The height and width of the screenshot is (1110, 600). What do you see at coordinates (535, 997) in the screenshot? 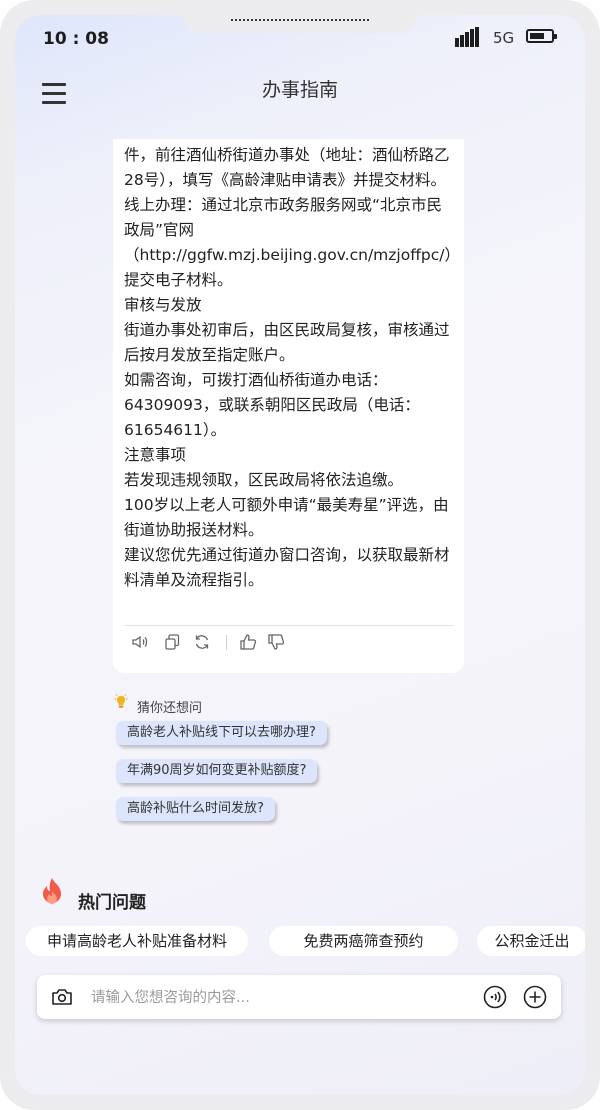
I see `plus-icon` at bounding box center [535, 997].